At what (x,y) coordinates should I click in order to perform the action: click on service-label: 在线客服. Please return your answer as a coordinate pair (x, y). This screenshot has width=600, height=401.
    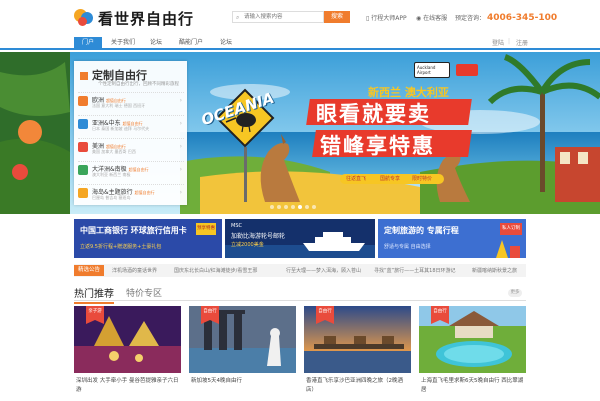
    Looking at the image, I should click on (435, 18).